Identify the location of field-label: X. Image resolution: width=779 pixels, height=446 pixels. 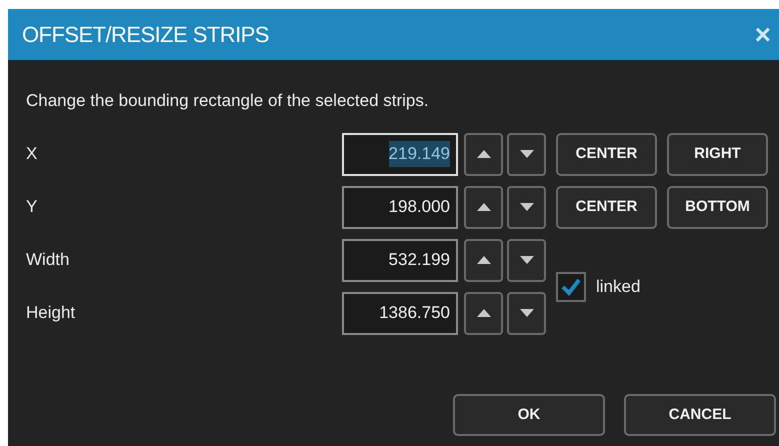
(31, 154).